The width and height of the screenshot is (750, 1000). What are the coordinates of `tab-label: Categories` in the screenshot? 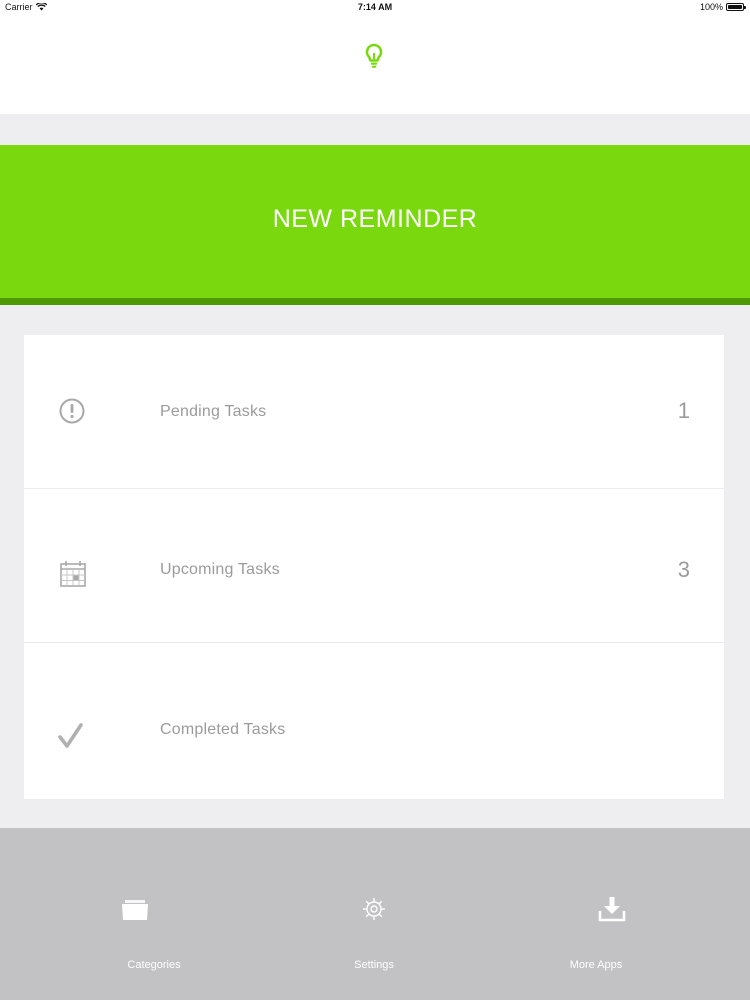 It's located at (154, 965).